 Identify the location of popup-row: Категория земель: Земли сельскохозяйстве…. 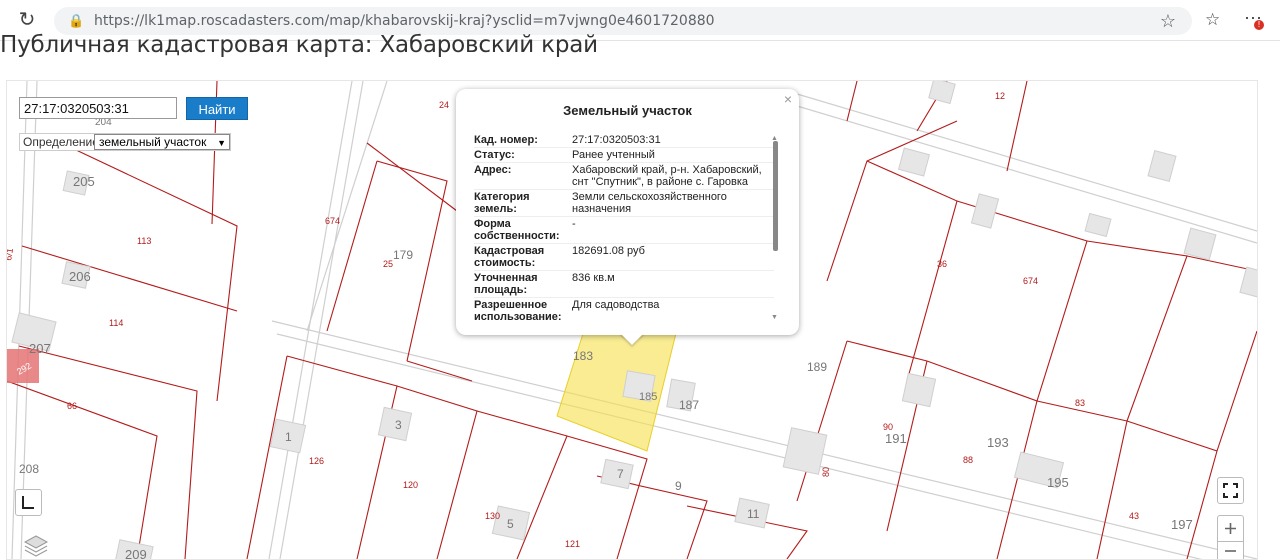
(624, 203).